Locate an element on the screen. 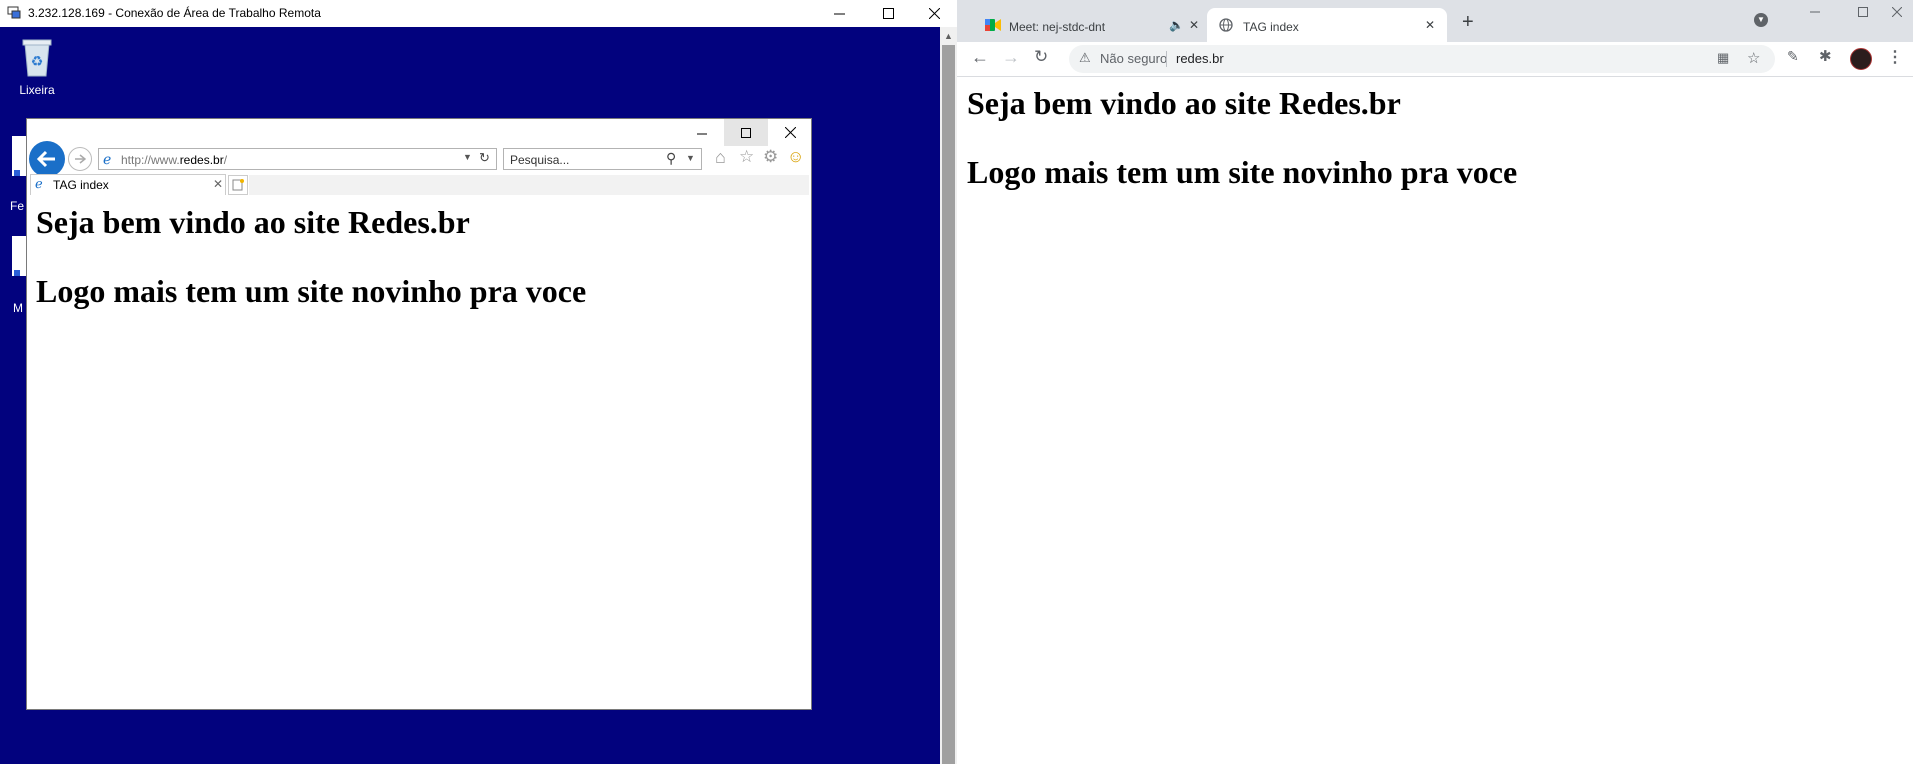 This screenshot has height=764, width=1913. rdp-vertical-scrollbar: ▲ is located at coordinates (948, 395).